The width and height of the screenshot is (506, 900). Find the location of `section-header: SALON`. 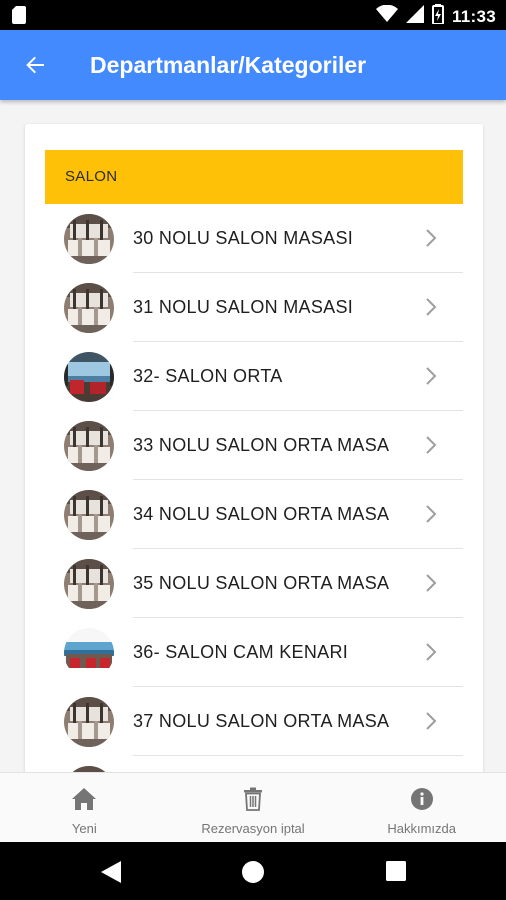

section-header: SALON is located at coordinates (254, 177).